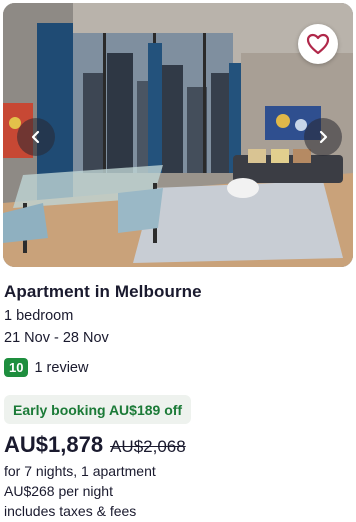 This screenshot has width=356, height=522. Describe the element at coordinates (98, 409) in the screenshot. I see `deal-badge: Early booking AU$189 off` at that location.